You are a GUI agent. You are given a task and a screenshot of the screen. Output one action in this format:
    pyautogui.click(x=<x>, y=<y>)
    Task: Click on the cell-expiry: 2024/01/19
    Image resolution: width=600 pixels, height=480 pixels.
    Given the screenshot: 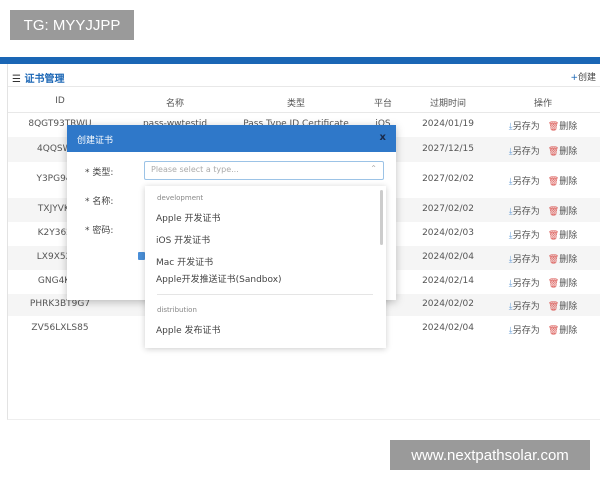 What is the action you would take?
    pyautogui.click(x=448, y=124)
    